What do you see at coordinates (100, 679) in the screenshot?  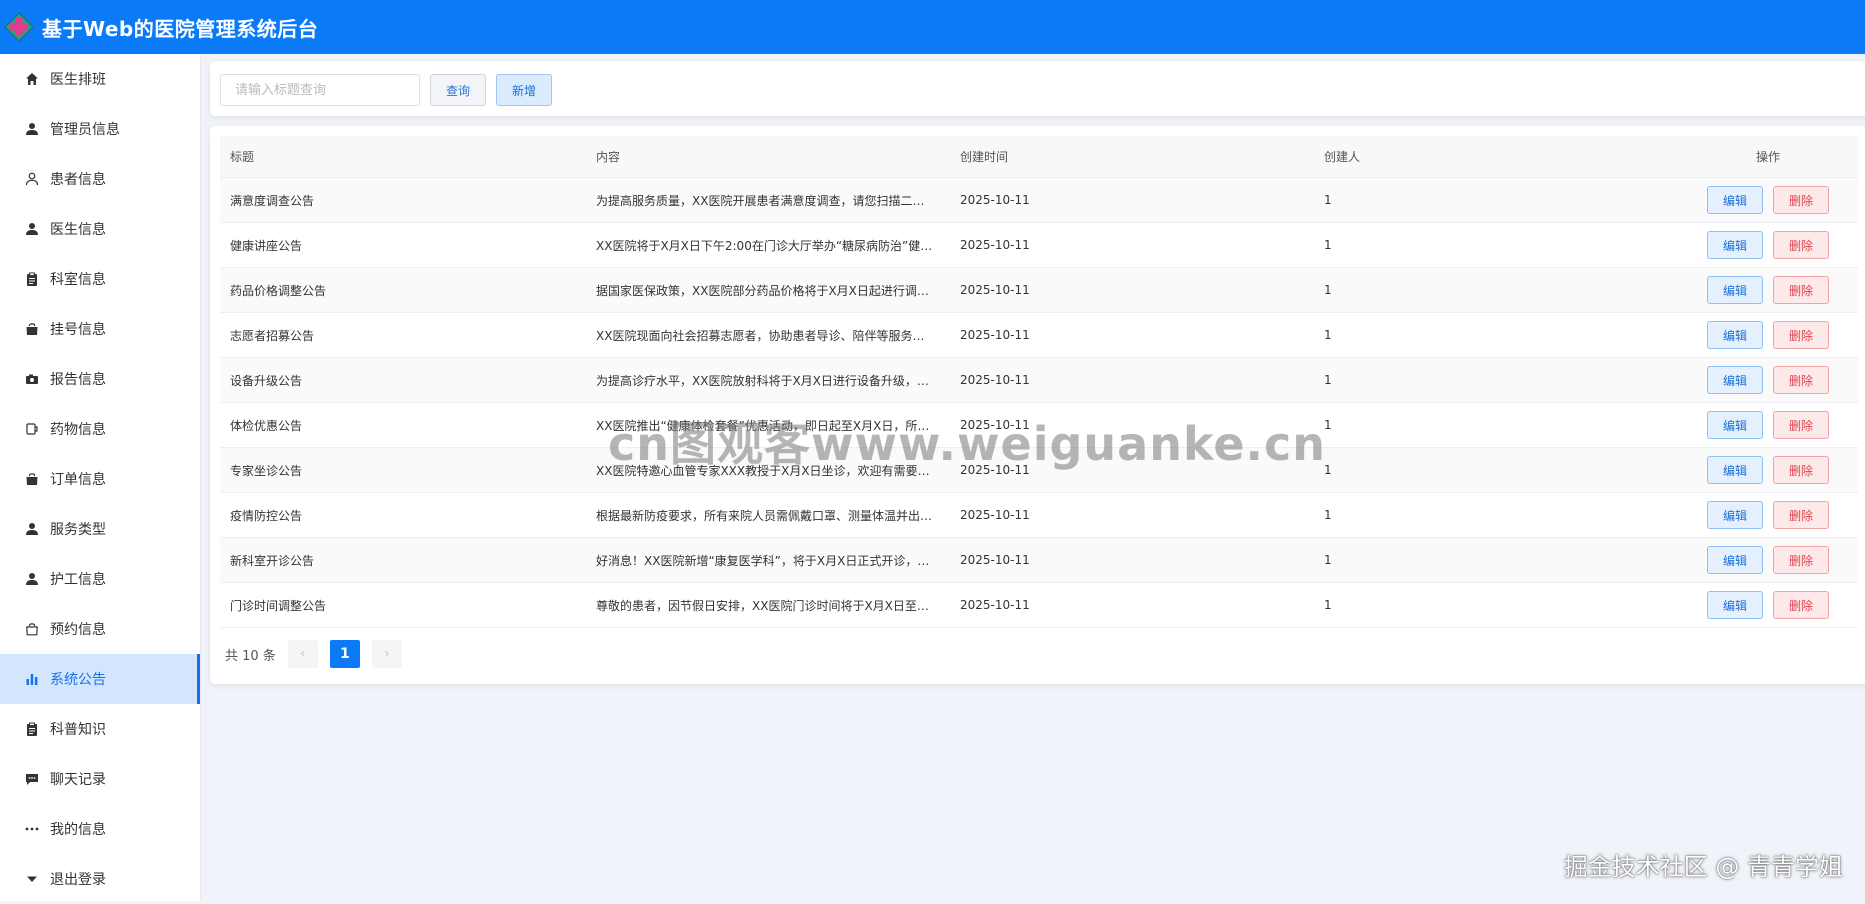 I see `sidebar-item-12: 系统公告` at bounding box center [100, 679].